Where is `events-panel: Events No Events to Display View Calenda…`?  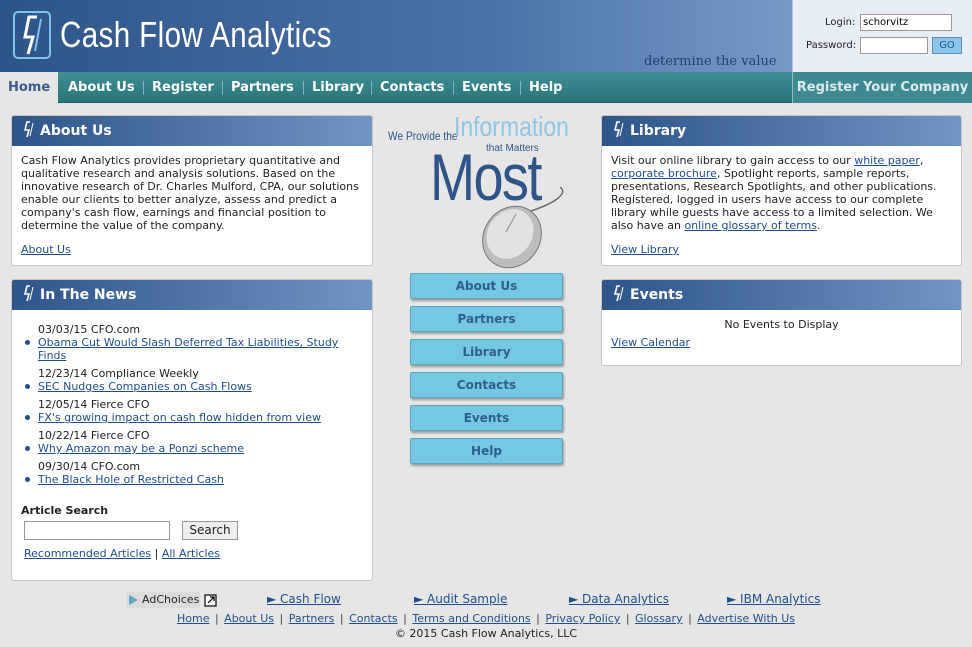
events-panel: Events No Events to Display View Calenda… is located at coordinates (781, 322).